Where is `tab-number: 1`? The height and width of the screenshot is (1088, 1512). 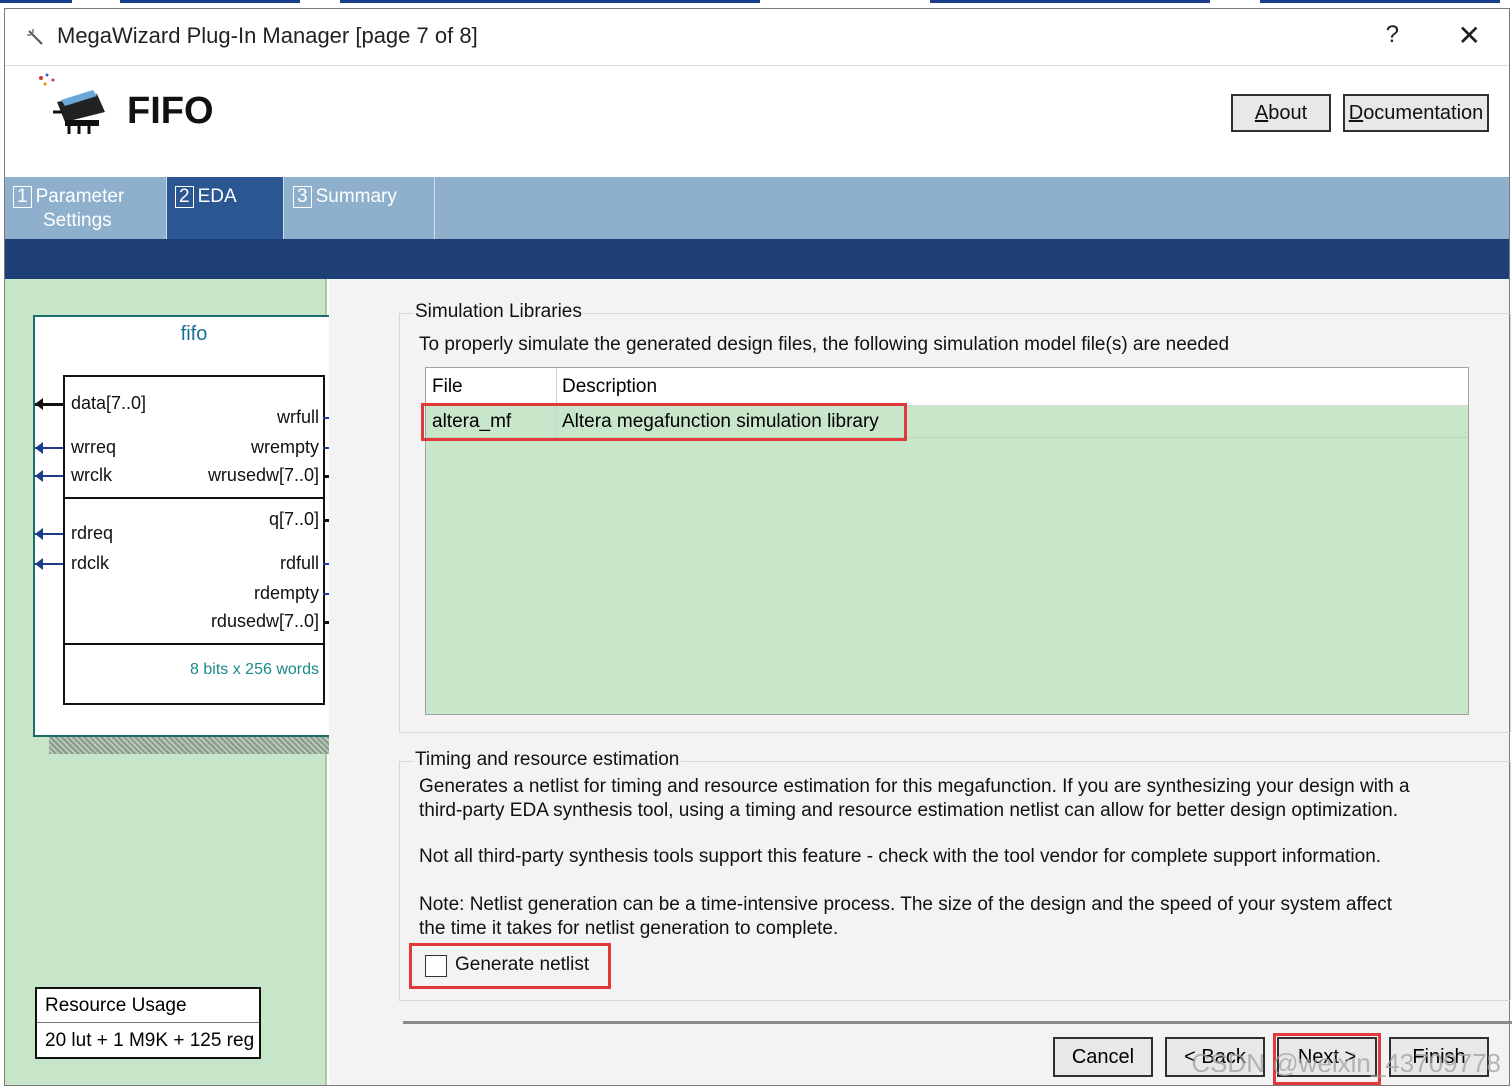
tab-number: 1 is located at coordinates (22, 197).